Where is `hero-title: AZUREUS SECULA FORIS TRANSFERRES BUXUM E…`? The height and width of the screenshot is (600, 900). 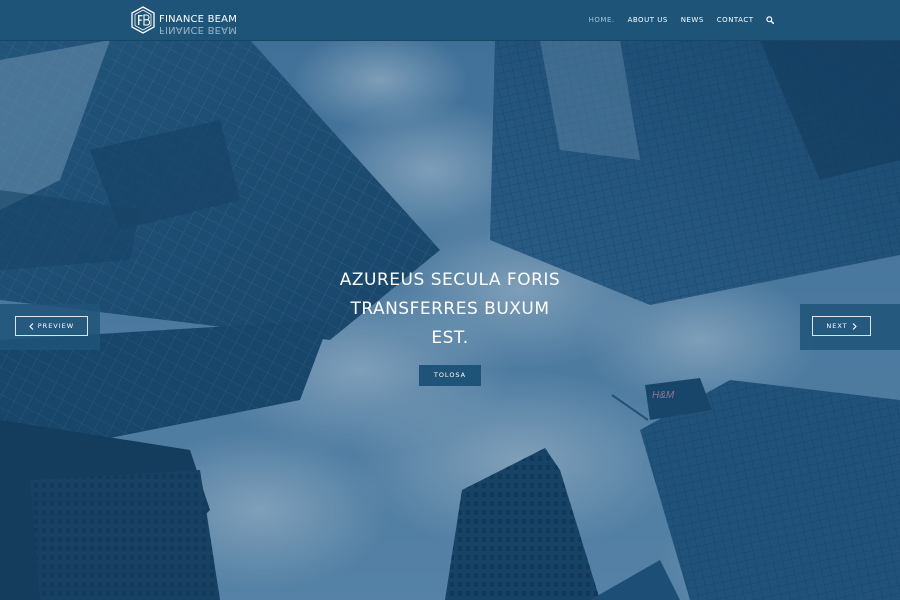
hero-title: AZUREUS SECULA FORIS TRANSFERRES BUXUM E… is located at coordinates (450, 309).